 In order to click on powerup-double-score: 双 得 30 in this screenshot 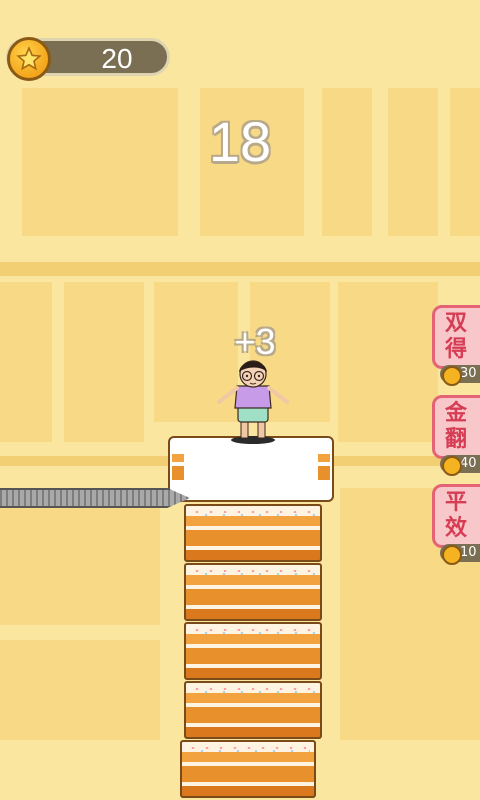, I will do `click(456, 345)`.